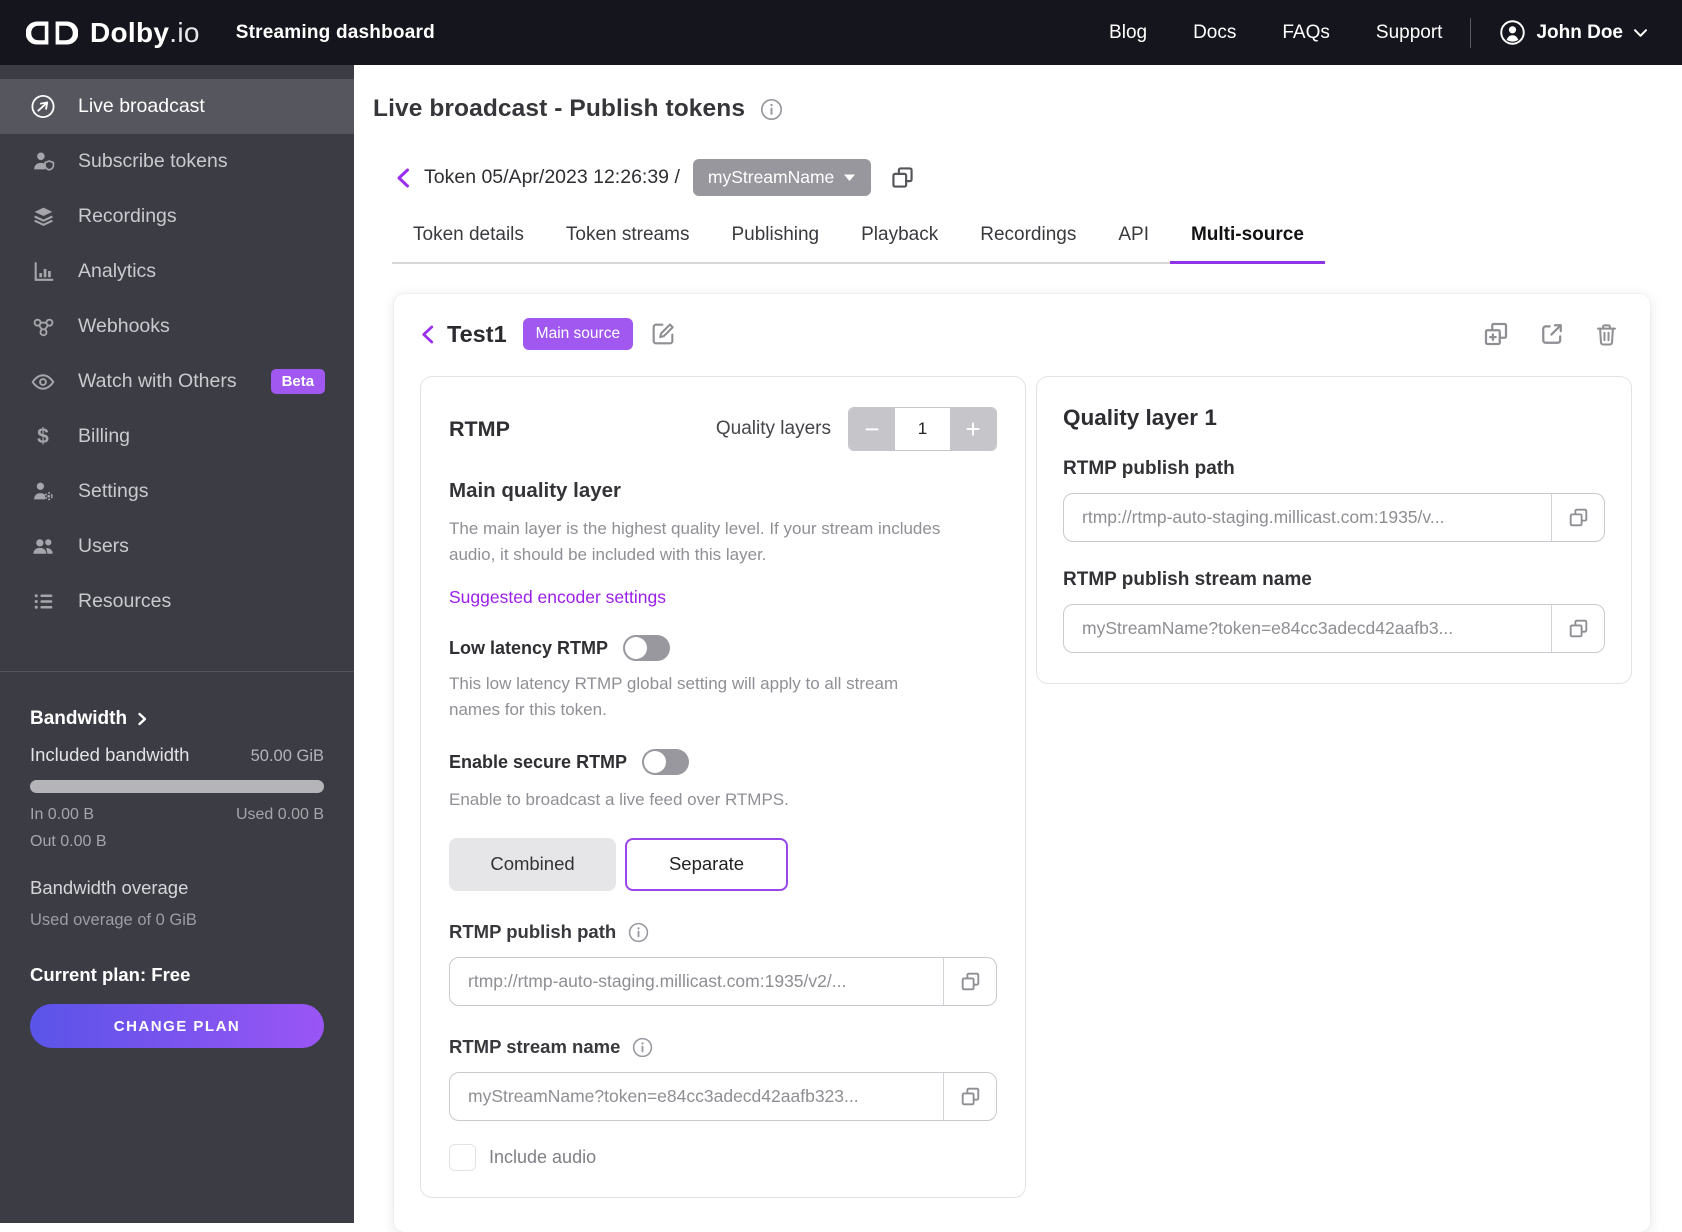 The image size is (1682, 1232). I want to click on bandwidth-progress-bar, so click(177, 786).